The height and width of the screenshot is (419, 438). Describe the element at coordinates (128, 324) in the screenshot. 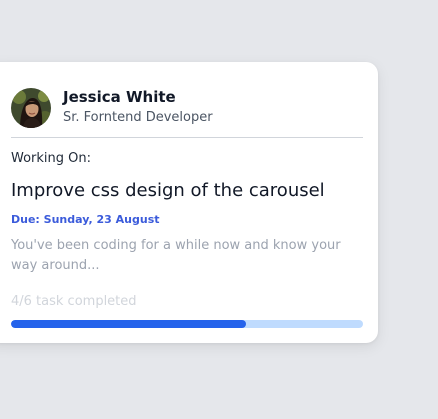

I see `progress-fill` at that location.